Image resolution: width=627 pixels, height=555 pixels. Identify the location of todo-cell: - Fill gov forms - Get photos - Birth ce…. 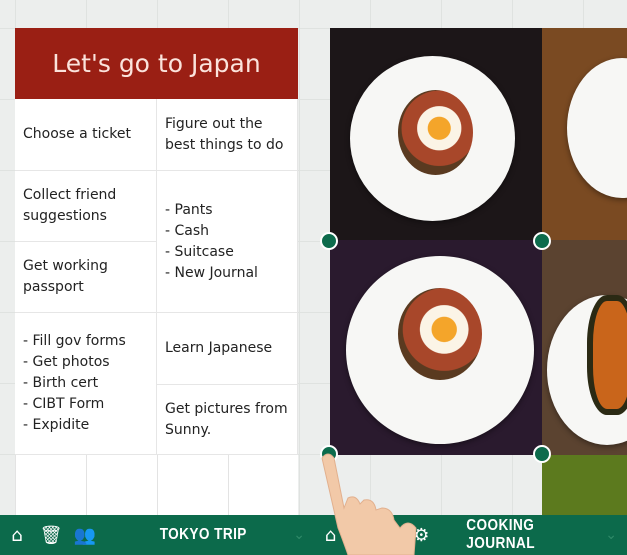
(86, 384).